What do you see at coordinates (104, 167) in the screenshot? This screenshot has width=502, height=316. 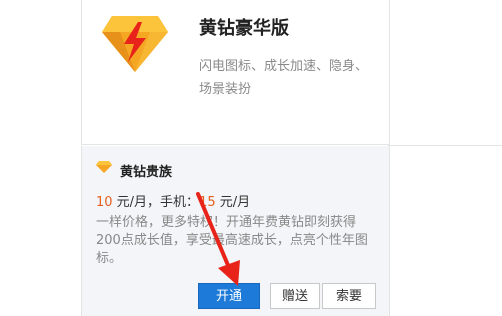 I see `small-yellow-diamond-icon` at bounding box center [104, 167].